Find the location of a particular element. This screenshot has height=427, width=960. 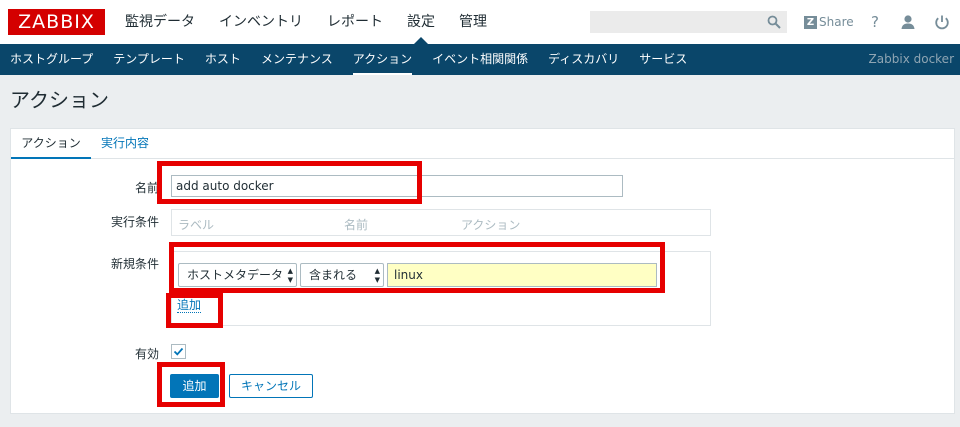

main-menu-inventory: インベントリ is located at coordinates (261, 22).